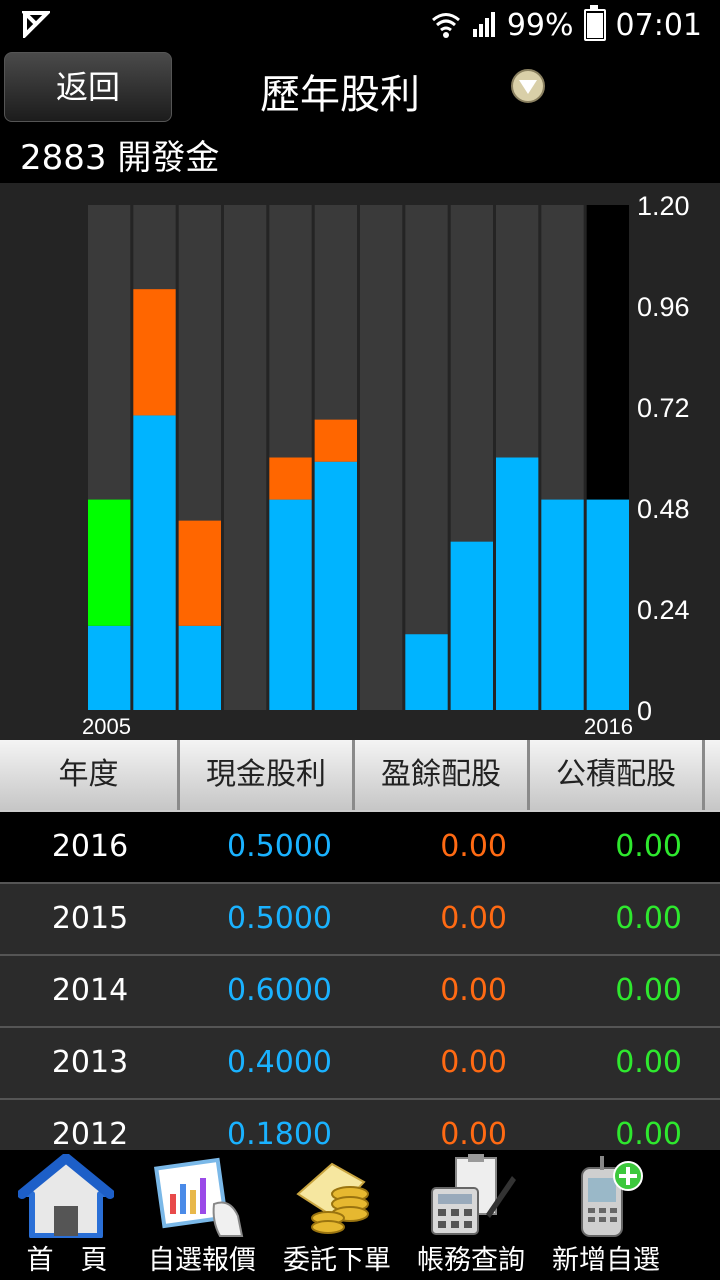 The width and height of the screenshot is (720, 1280). What do you see at coordinates (67, 1260) in the screenshot?
I see `nav-label: 首 頁` at bounding box center [67, 1260].